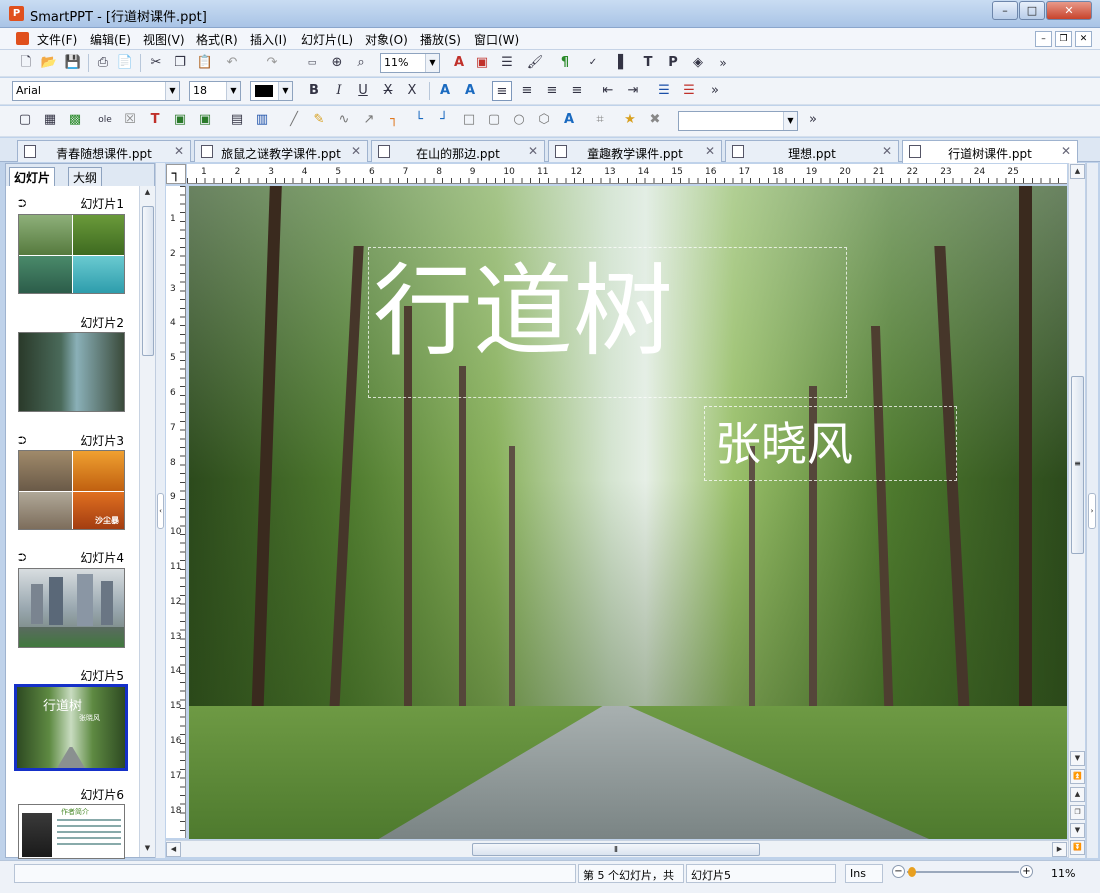  Describe the element at coordinates (180, 120) in the screenshot. I see `group-icon: ▣` at that location.